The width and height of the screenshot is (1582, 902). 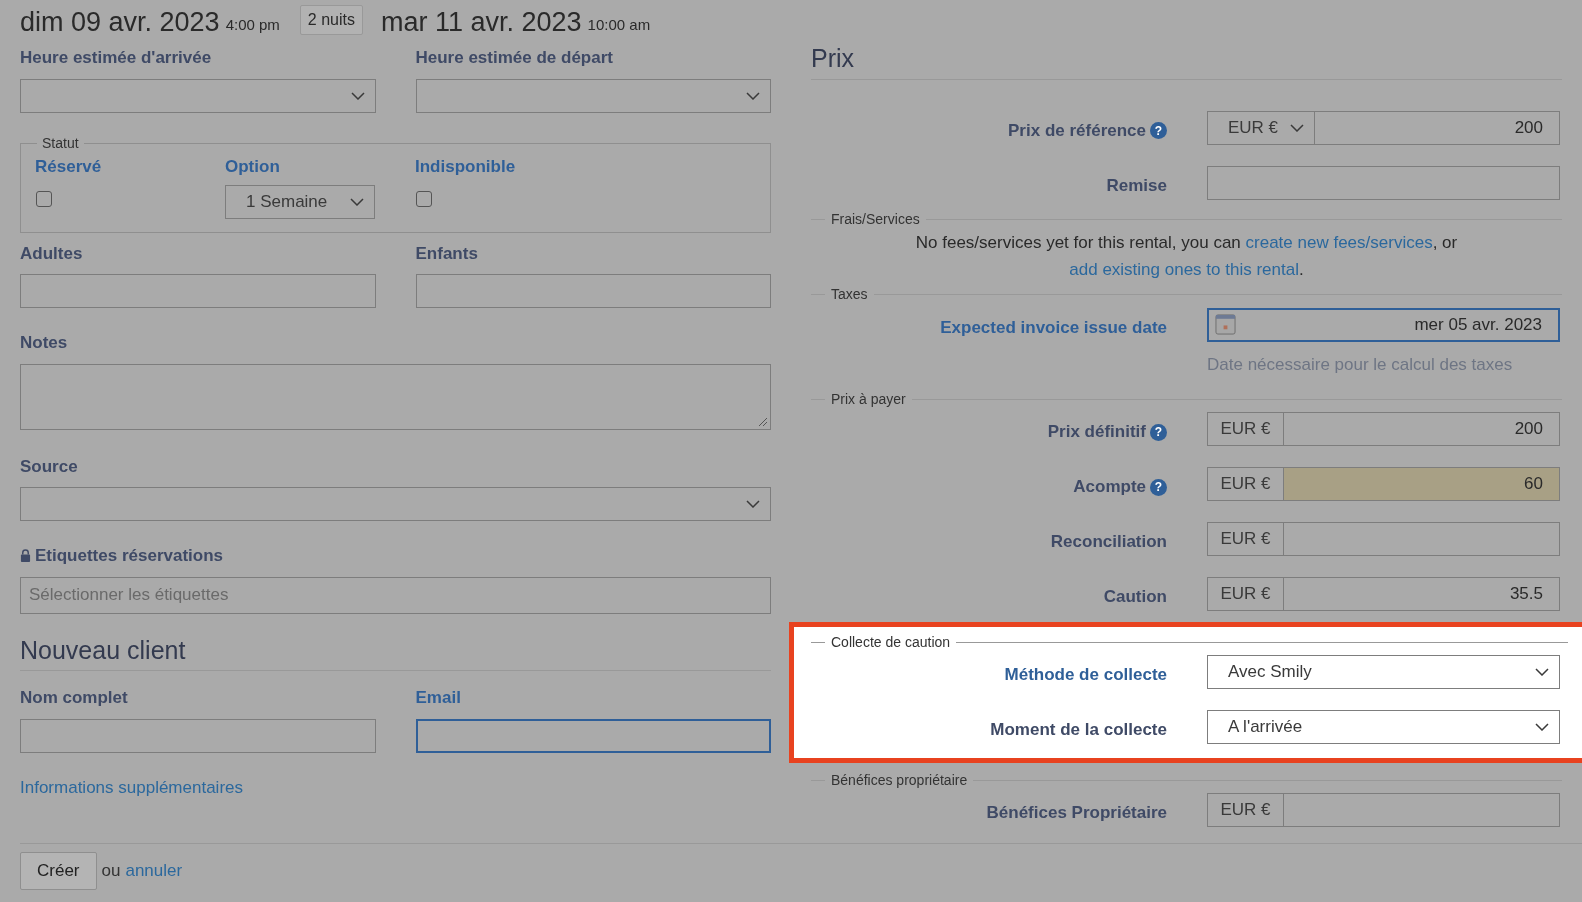 What do you see at coordinates (1383, 672) in the screenshot?
I see `select-field: Avec Smily` at bounding box center [1383, 672].